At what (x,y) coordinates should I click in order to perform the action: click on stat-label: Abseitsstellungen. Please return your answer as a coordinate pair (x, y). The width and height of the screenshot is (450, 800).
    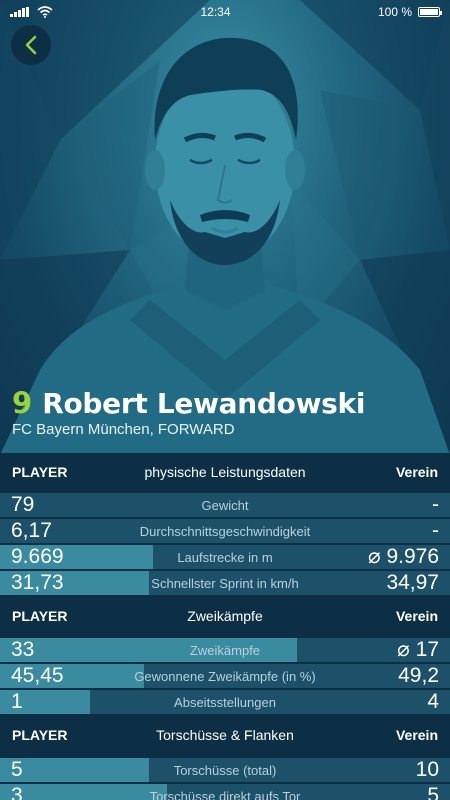
    Looking at the image, I should click on (225, 702).